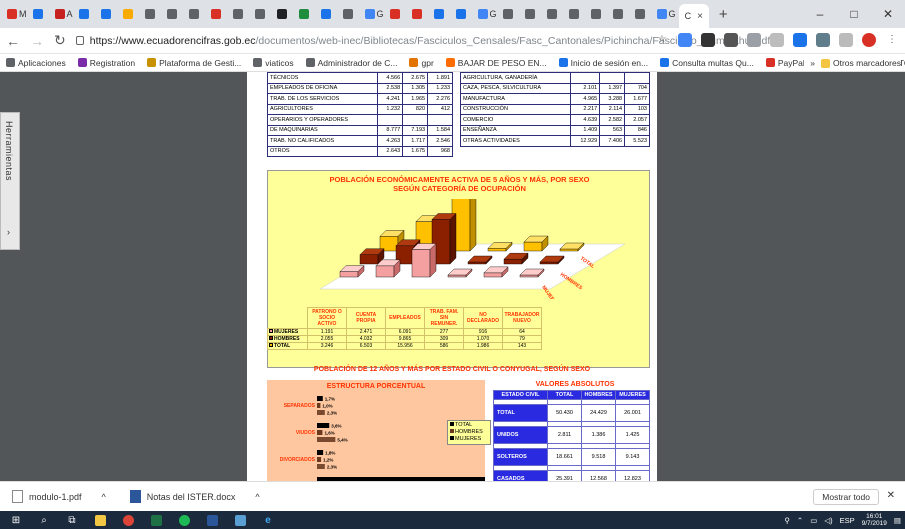  What do you see at coordinates (64, 14) in the screenshot?
I see `browser-tab: A` at bounding box center [64, 14].